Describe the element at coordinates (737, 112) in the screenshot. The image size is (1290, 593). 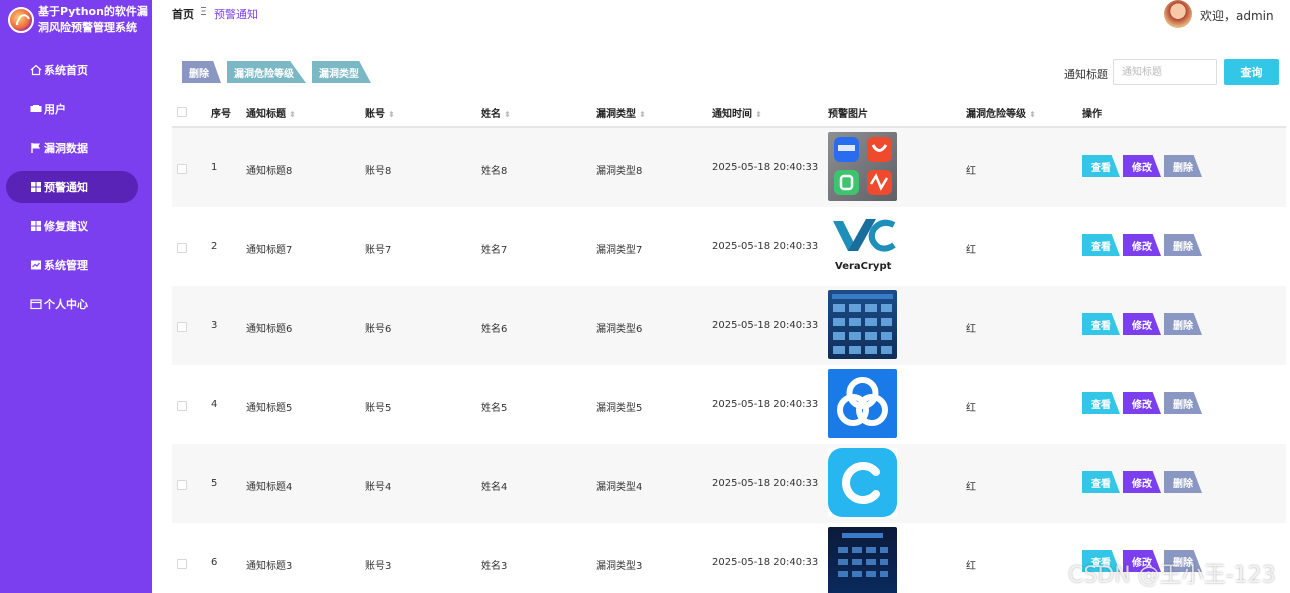
I see `header-time: 通知时间 ⬍` at that location.